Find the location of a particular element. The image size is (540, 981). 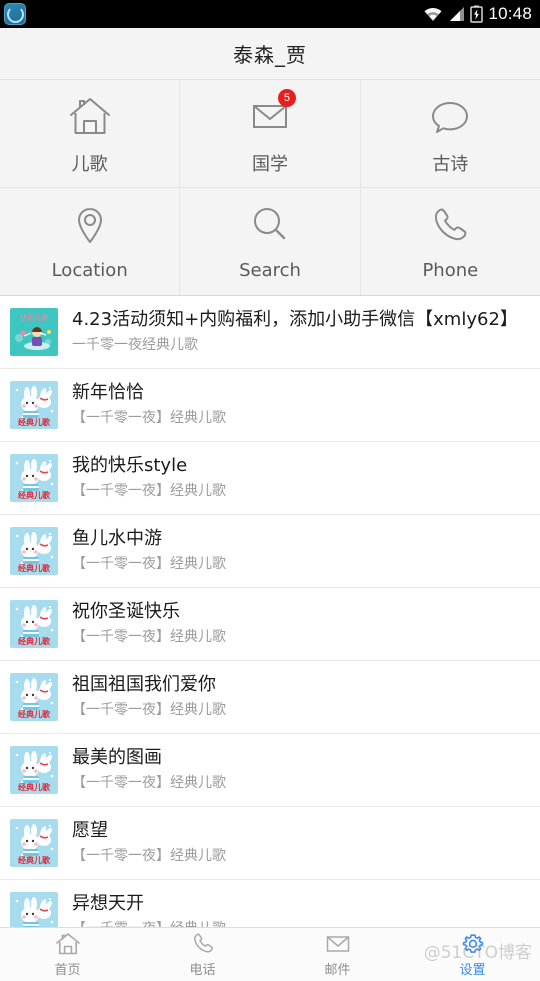

battery-charging-icon is located at coordinates (477, 14).